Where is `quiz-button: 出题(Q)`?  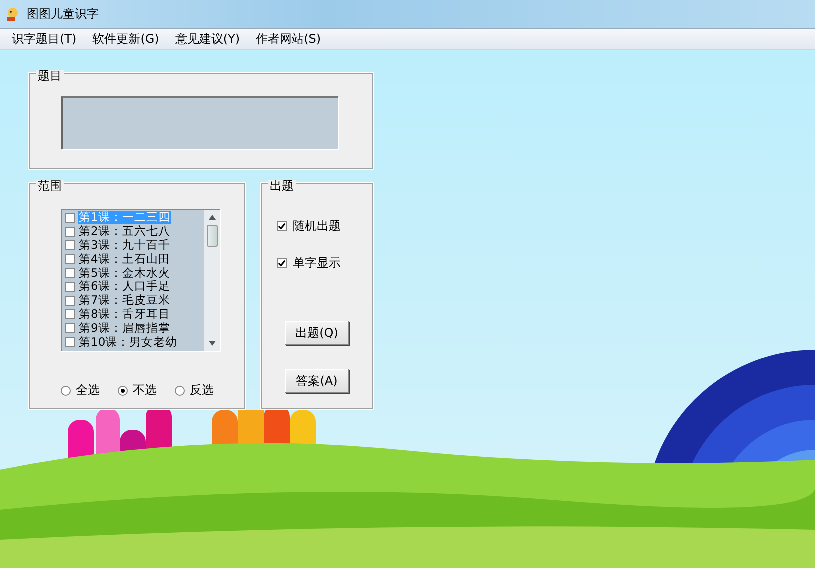
quiz-button: 出题(Q) is located at coordinates (317, 333).